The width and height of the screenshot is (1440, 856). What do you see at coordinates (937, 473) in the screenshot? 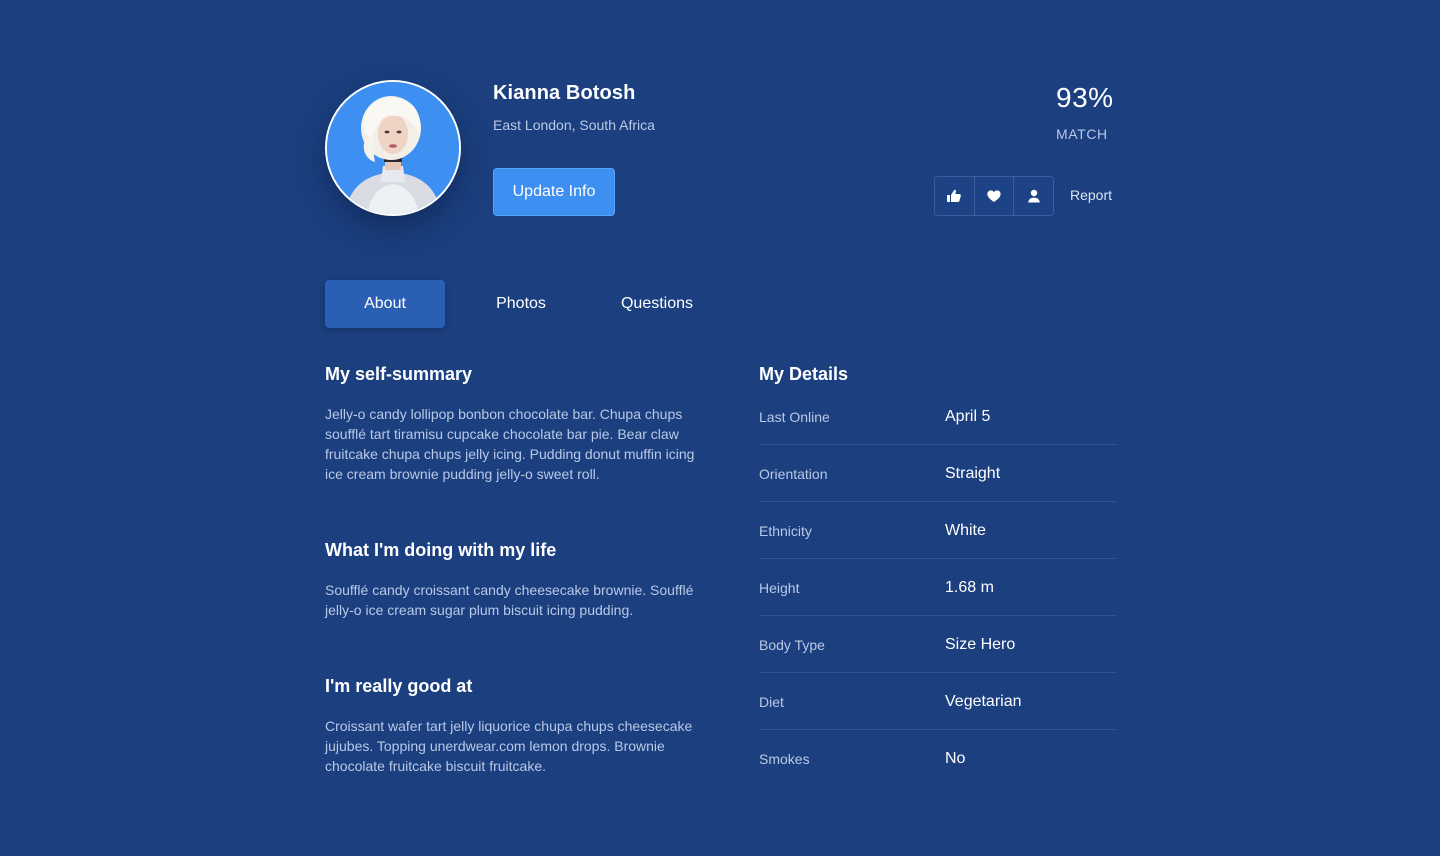
I see `detail-row-orientation: Orientation Straight` at bounding box center [937, 473].